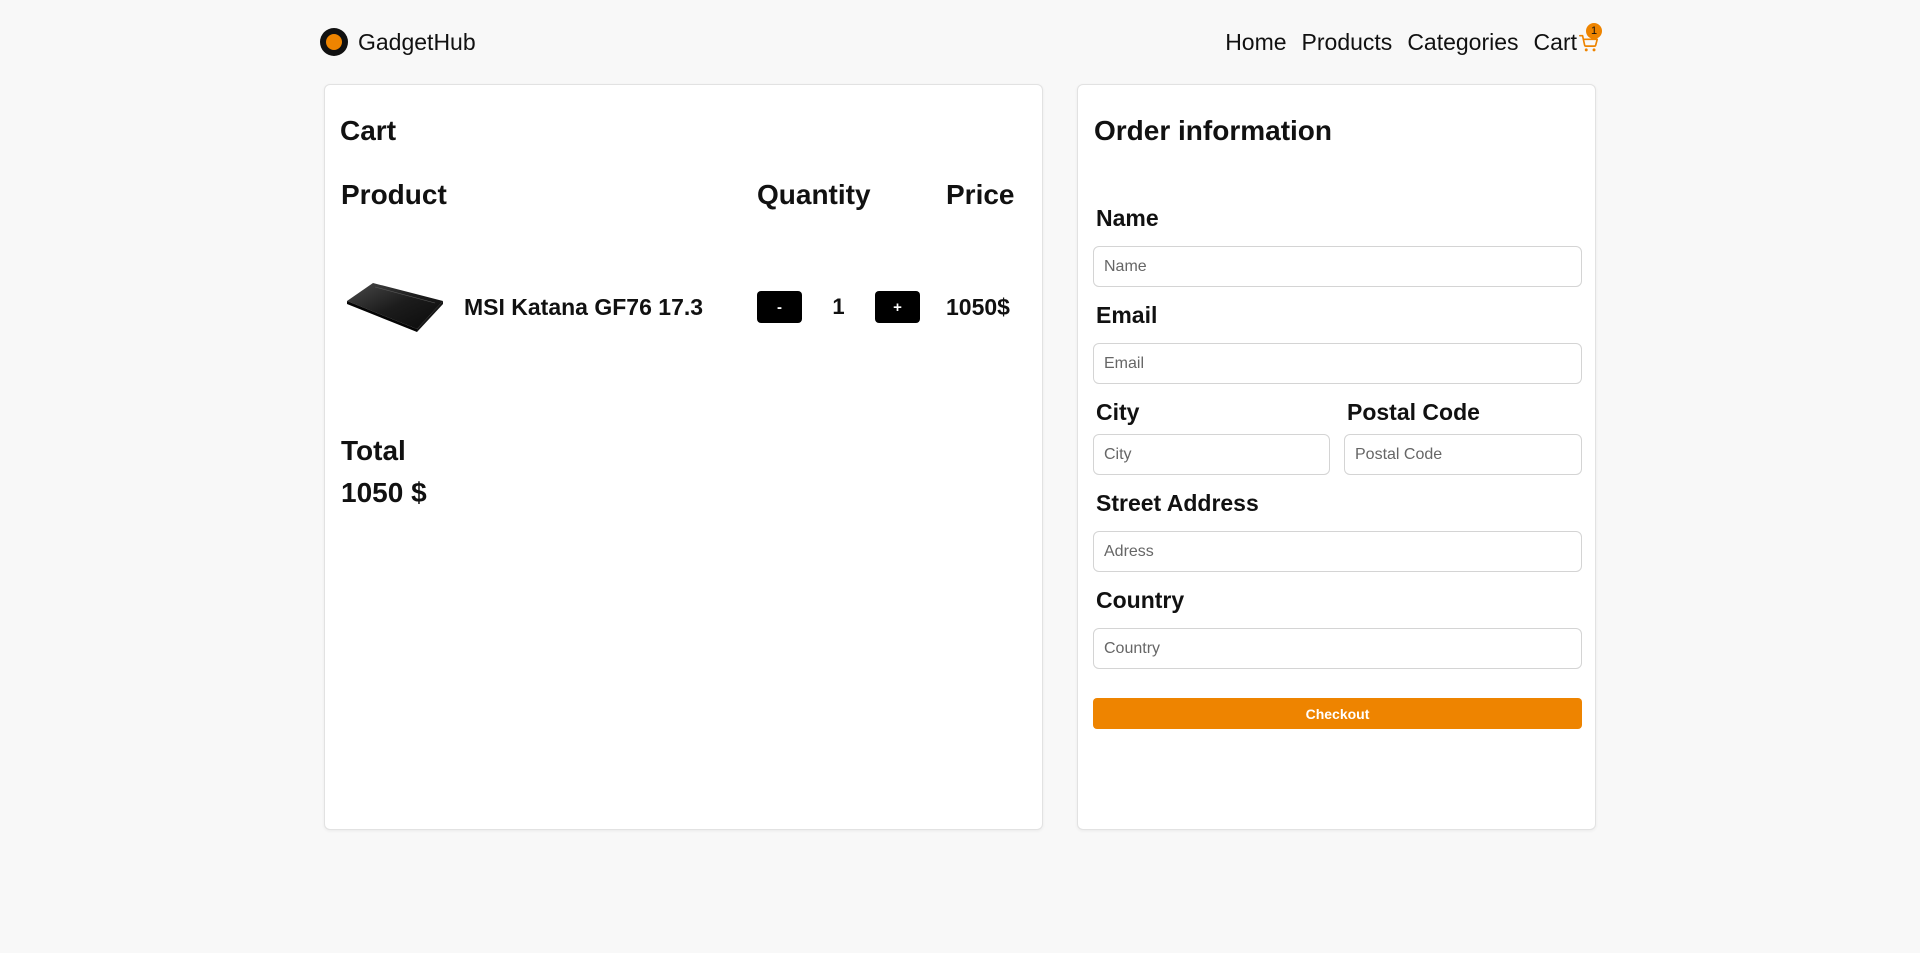 The image size is (1920, 953). Describe the element at coordinates (1337, 266) in the screenshot. I see `name-field` at that location.